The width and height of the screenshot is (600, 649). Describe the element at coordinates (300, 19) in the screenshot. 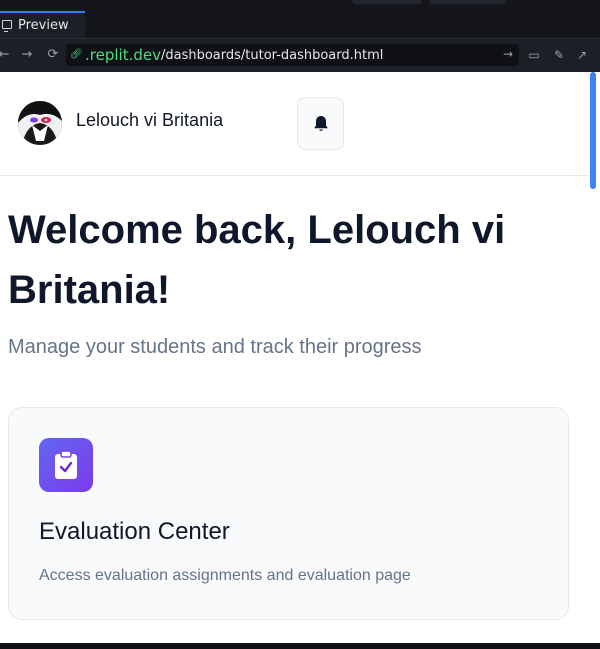

I see `browser-tab-bar: Preview` at that location.